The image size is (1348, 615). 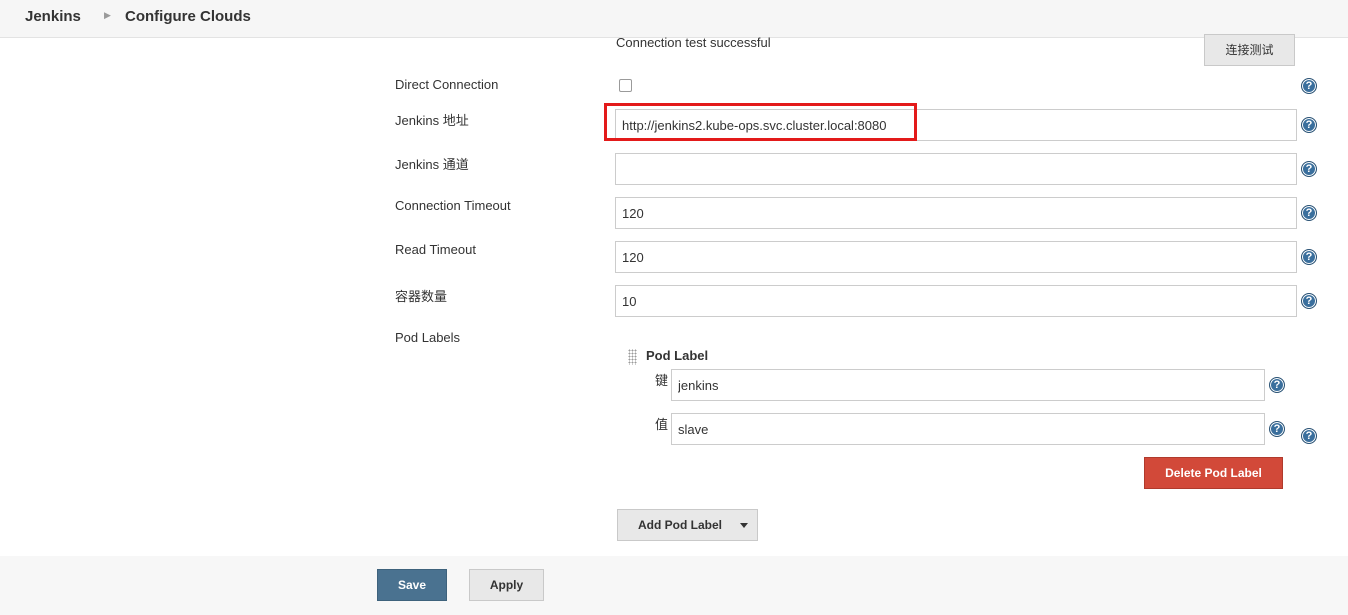 I want to click on pod-label-key-input, so click(x=968, y=385).